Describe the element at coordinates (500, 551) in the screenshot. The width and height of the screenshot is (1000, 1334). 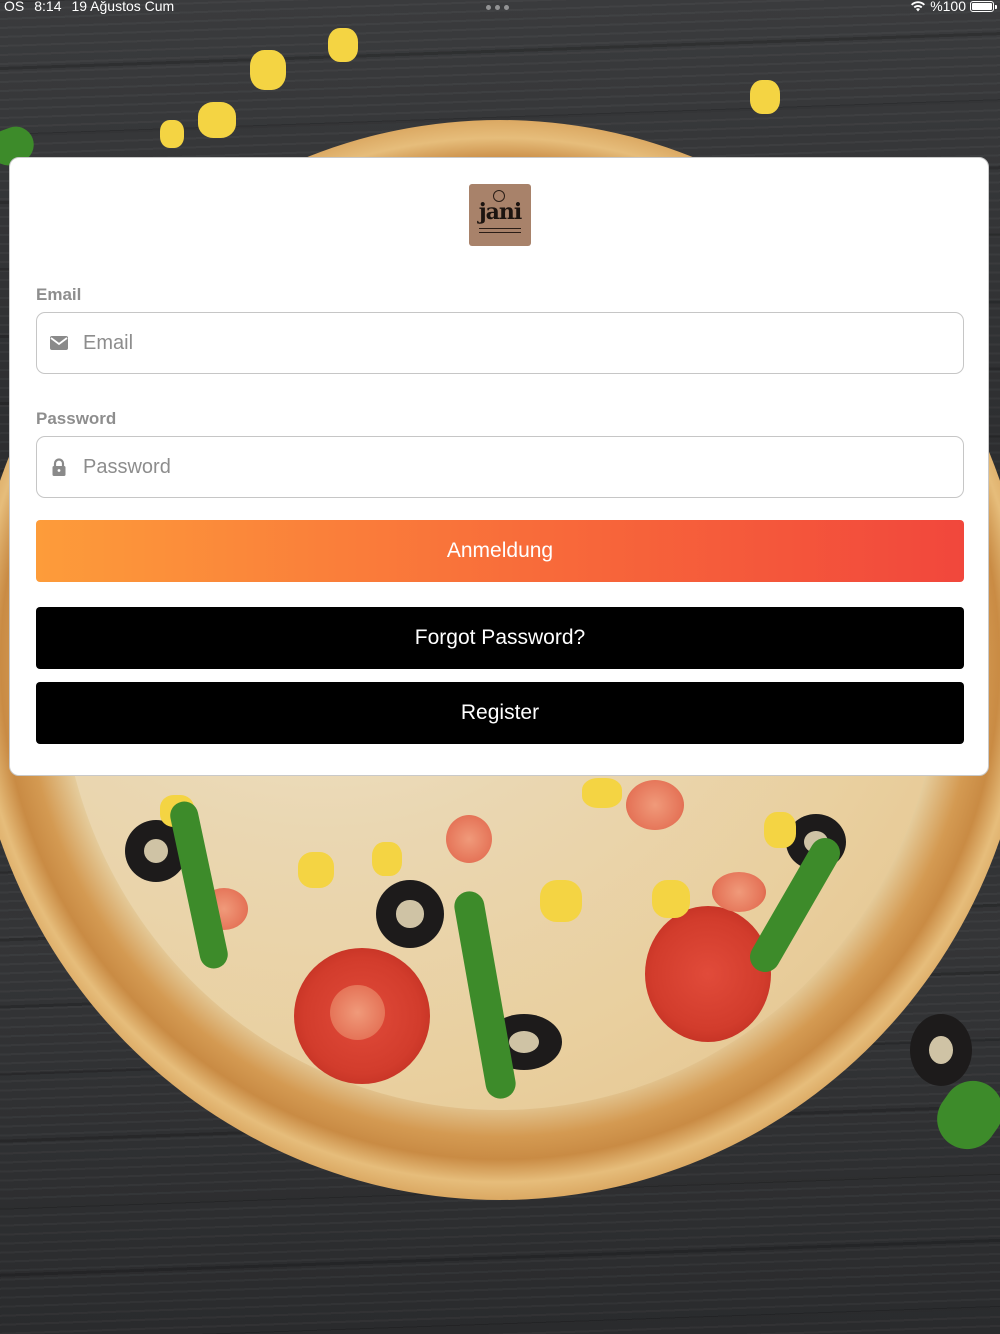
I see `login-button: Anmeldung` at that location.